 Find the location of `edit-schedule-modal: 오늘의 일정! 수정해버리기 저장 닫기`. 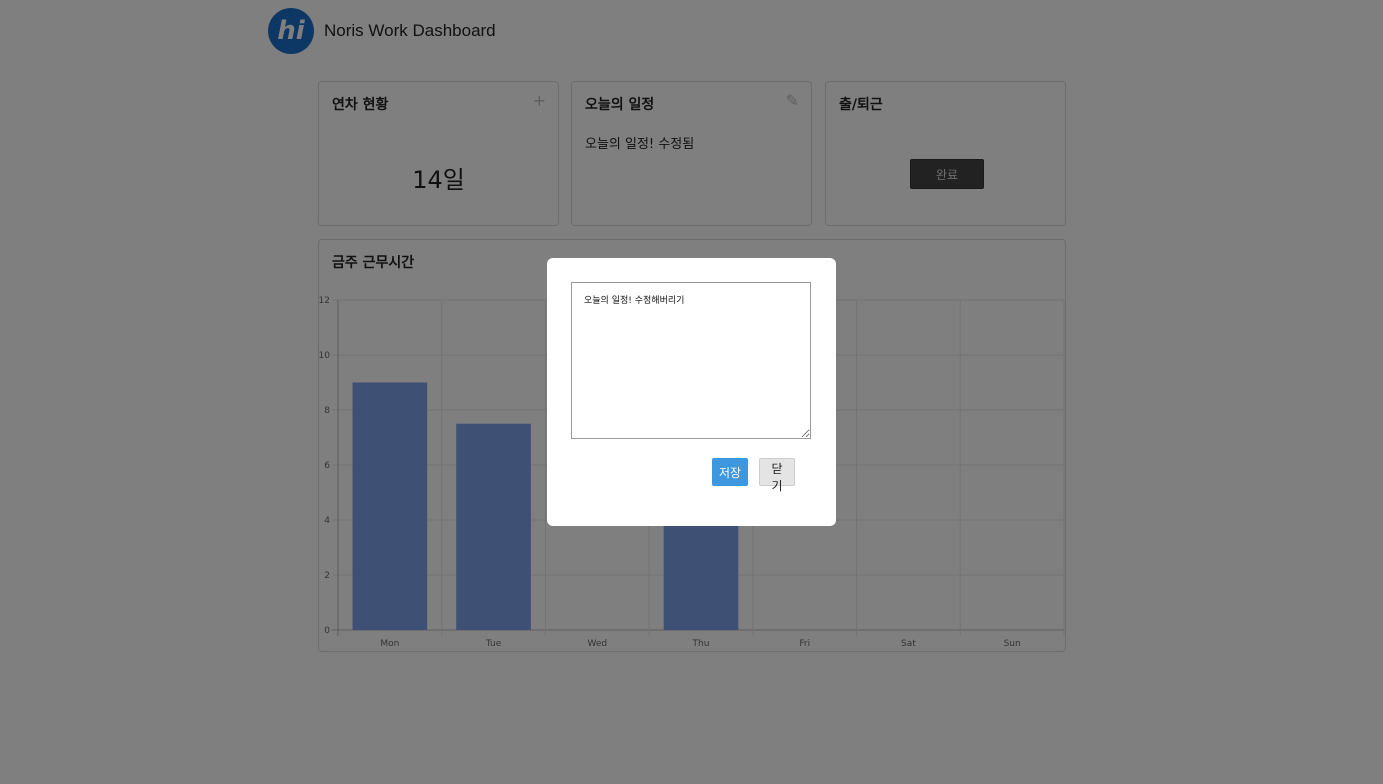

edit-schedule-modal: 오늘의 일정! 수정해버리기 저장 닫기 is located at coordinates (691, 392).